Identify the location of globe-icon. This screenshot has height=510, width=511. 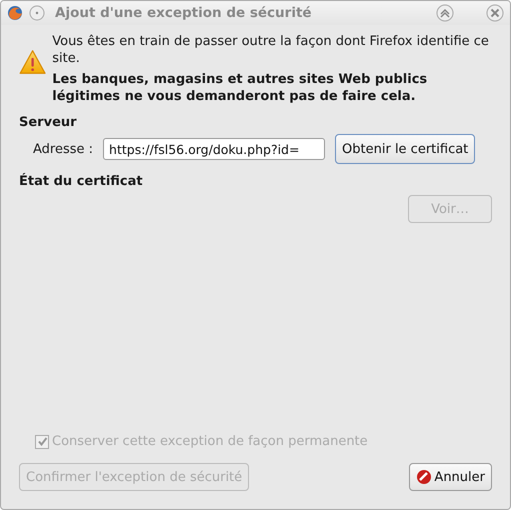
(15, 13).